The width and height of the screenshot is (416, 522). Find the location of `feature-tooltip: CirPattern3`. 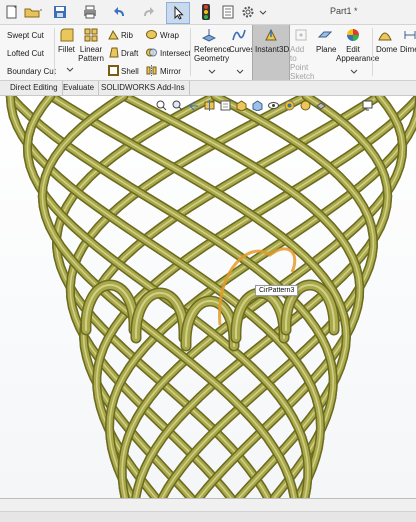

feature-tooltip: CirPattern3 is located at coordinates (277, 290).